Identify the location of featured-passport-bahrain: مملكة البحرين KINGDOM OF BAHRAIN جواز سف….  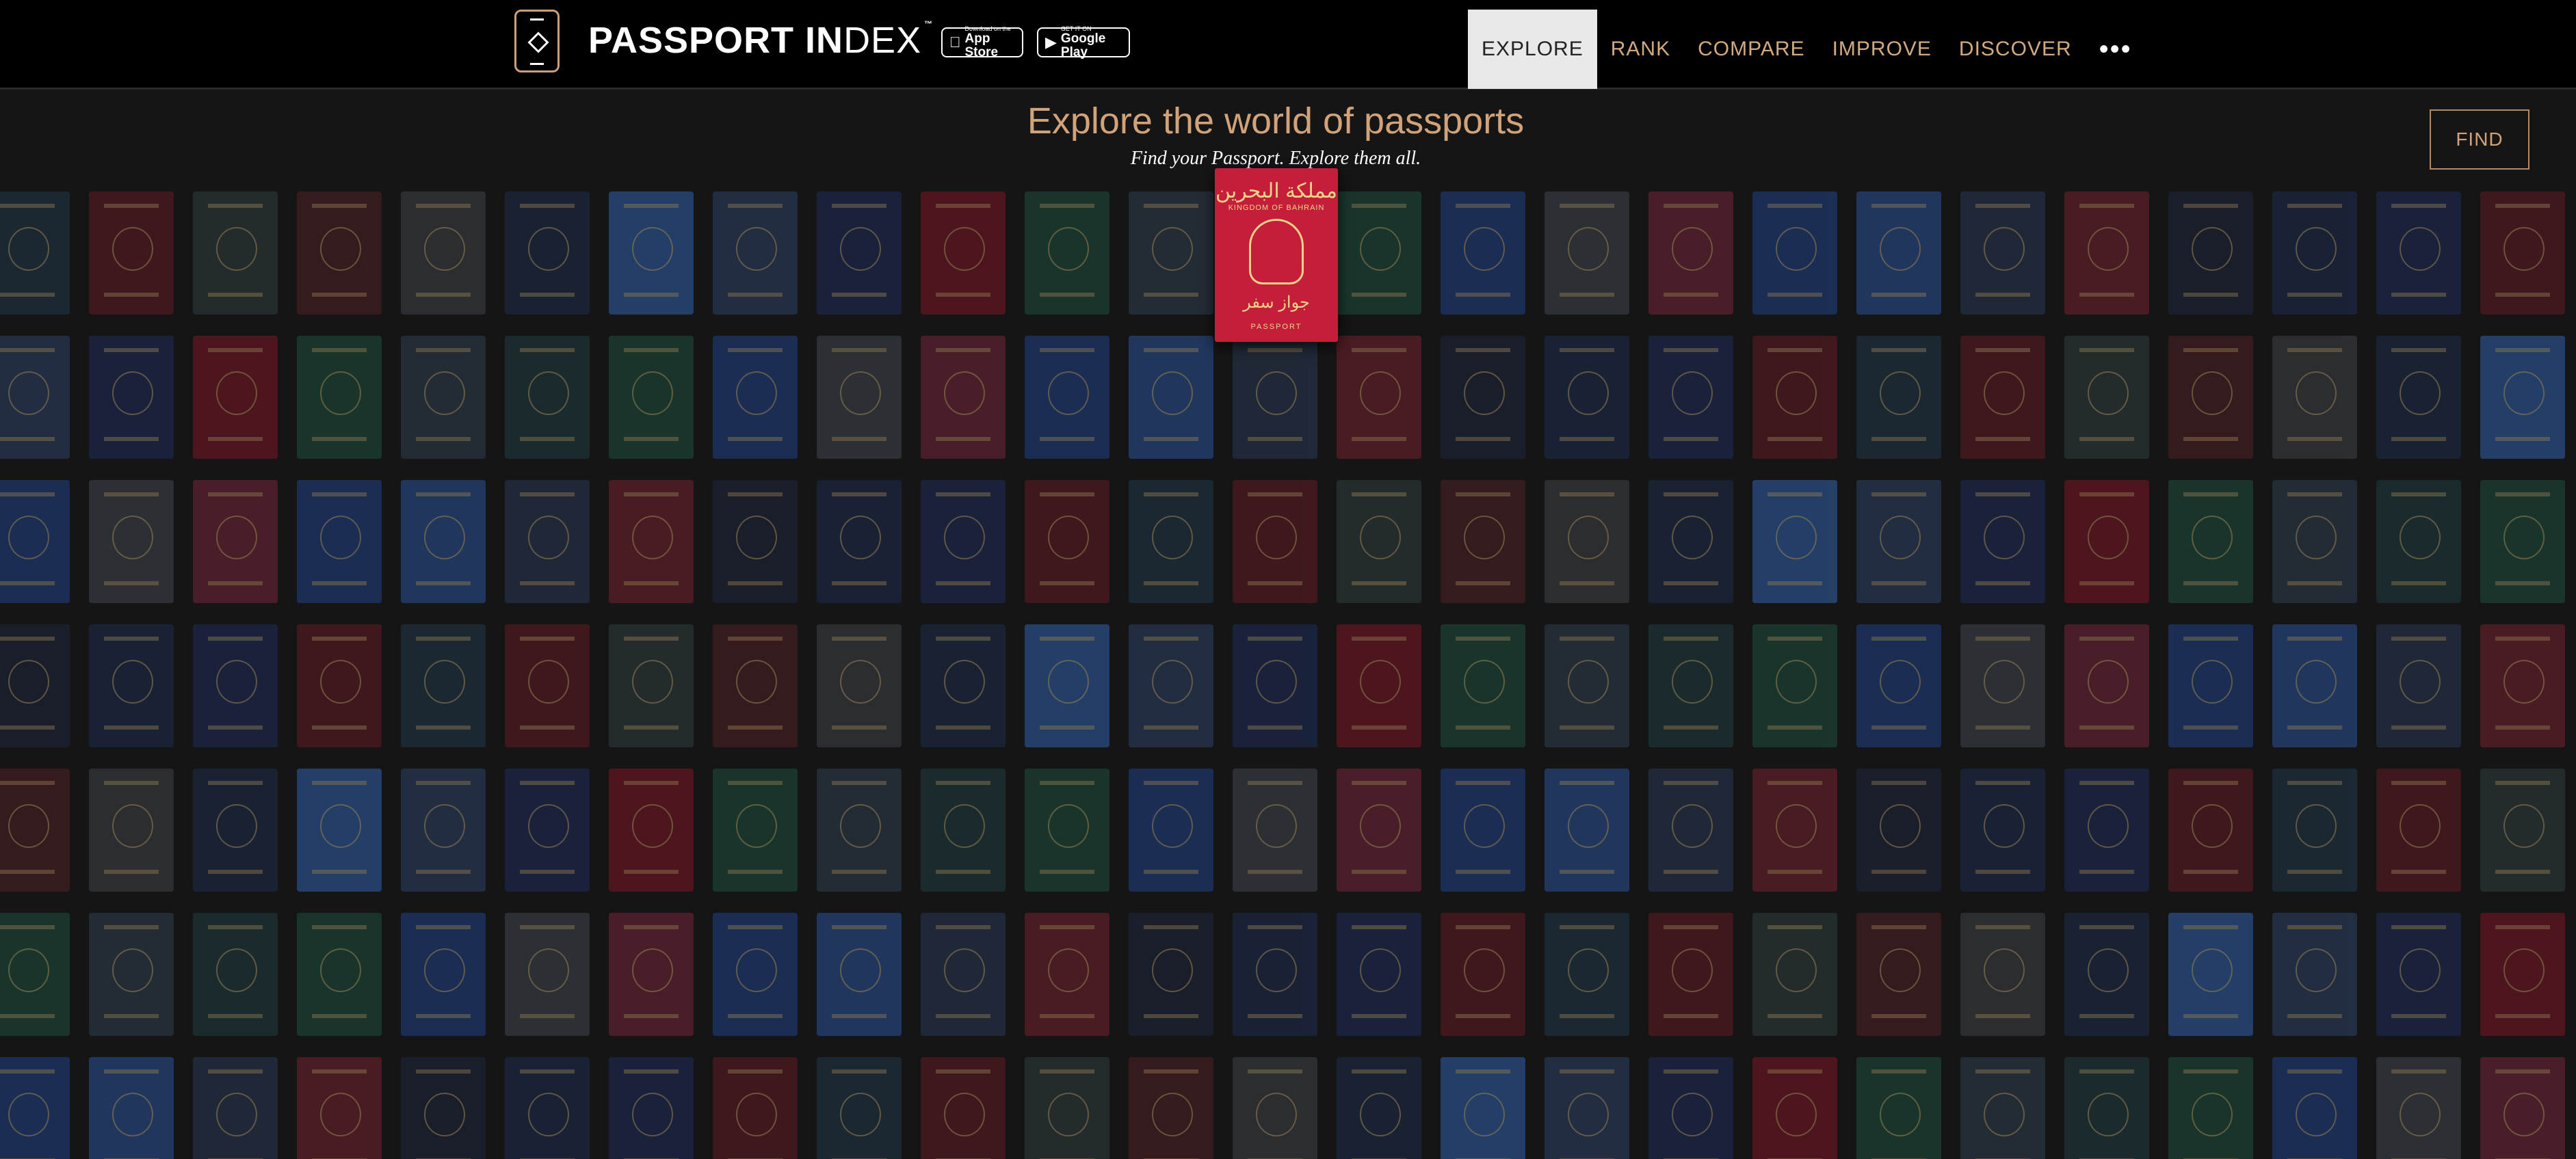
(1276, 255).